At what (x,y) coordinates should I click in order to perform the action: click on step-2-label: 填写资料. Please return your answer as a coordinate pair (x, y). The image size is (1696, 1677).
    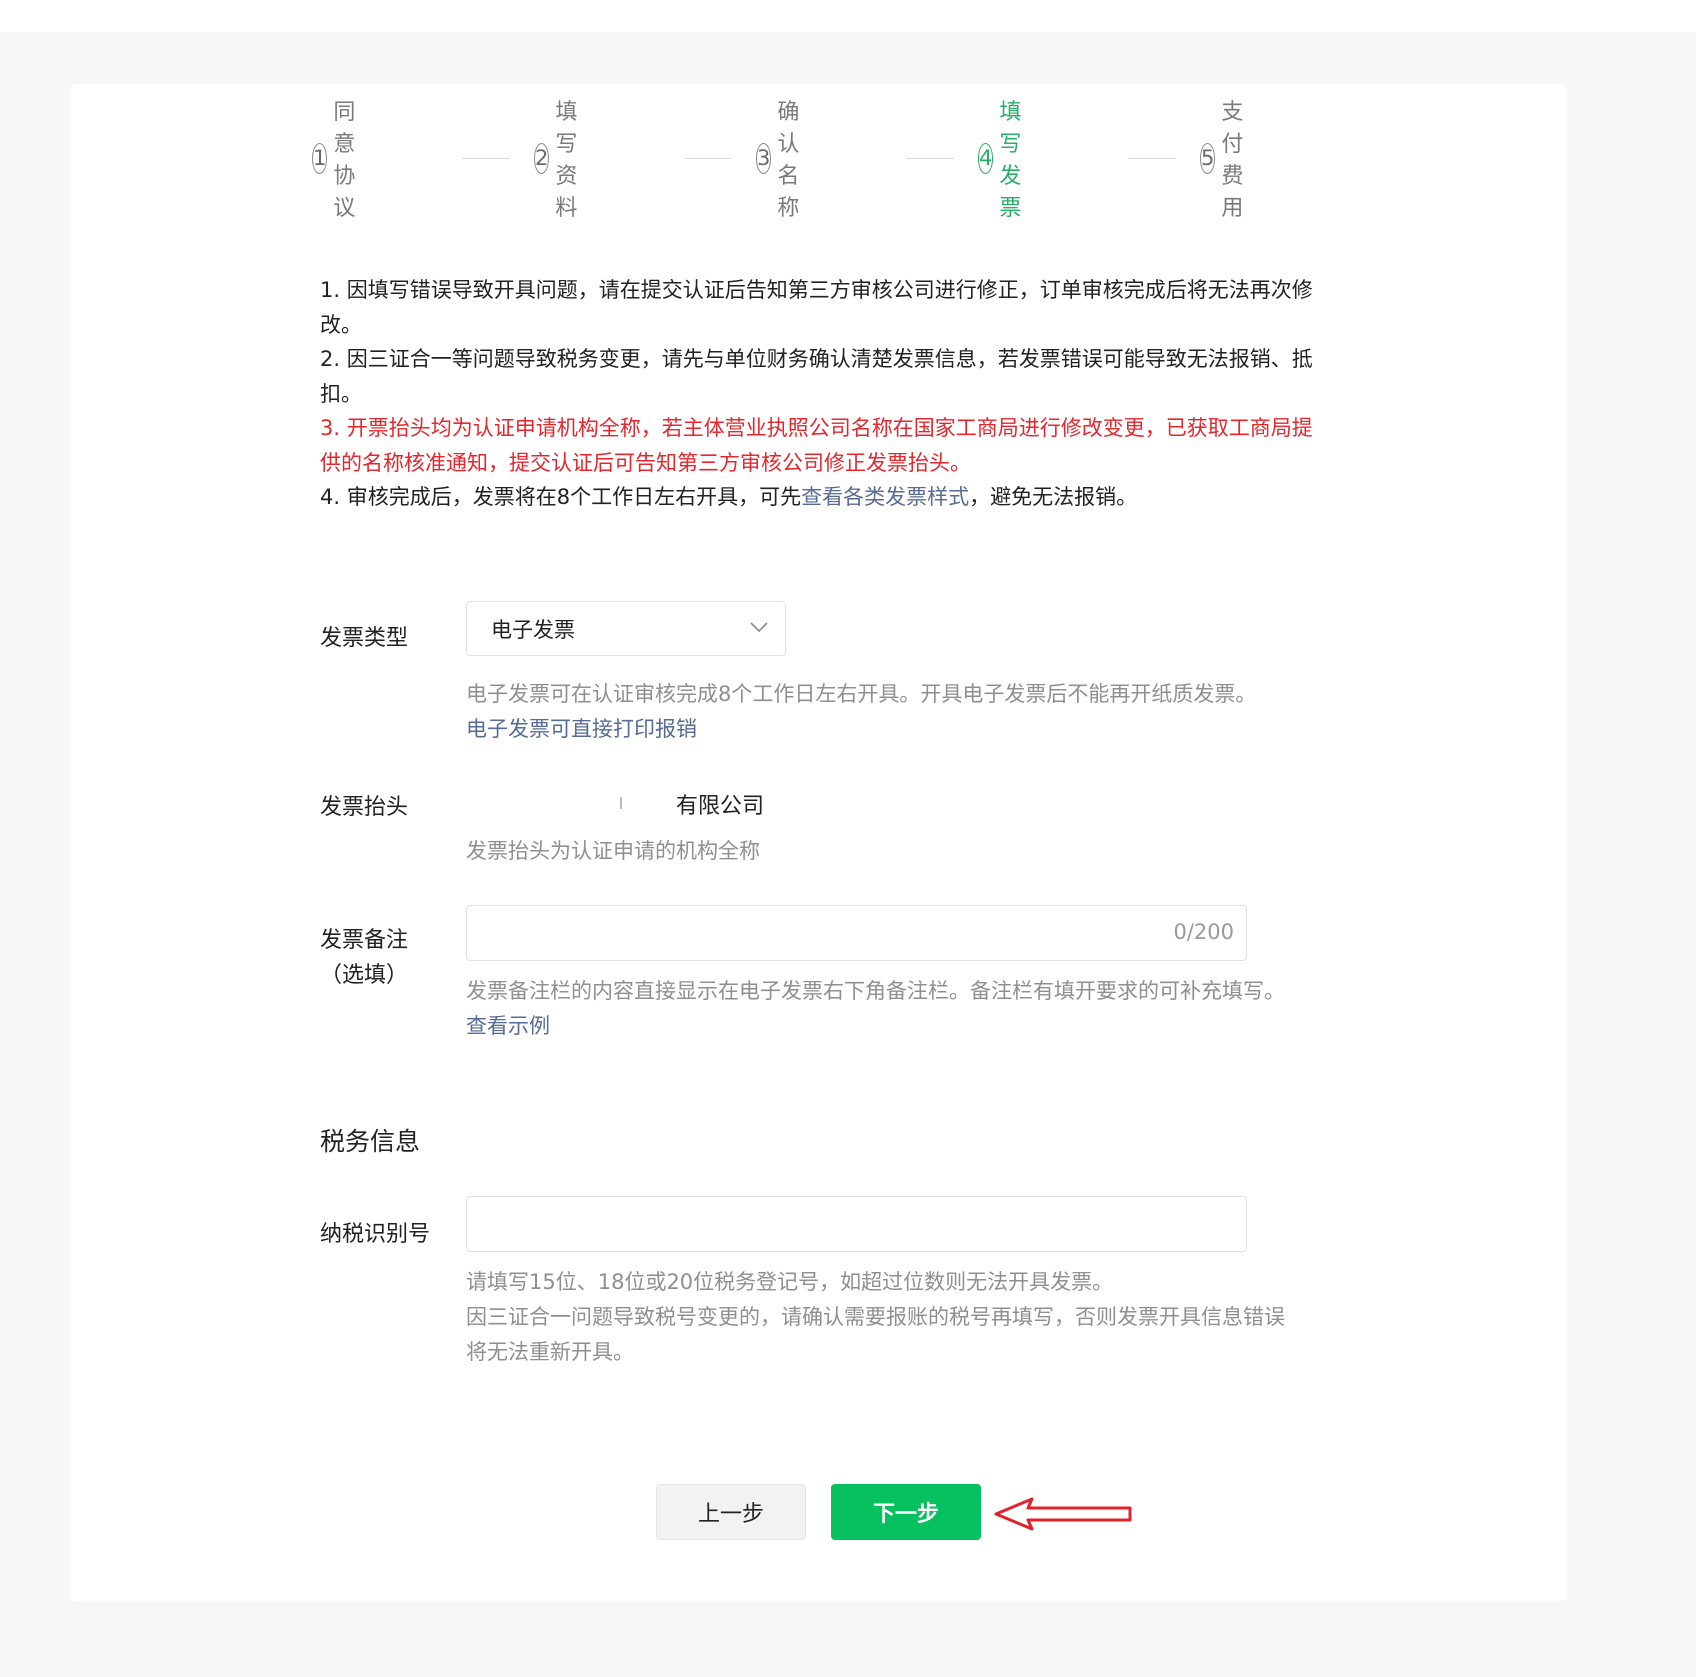
    Looking at the image, I should click on (566, 160).